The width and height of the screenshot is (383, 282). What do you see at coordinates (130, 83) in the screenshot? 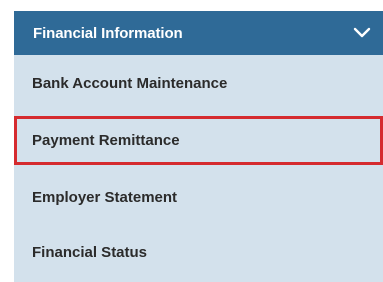
I see `menu-item-label: Bank Account Maintenance` at bounding box center [130, 83].